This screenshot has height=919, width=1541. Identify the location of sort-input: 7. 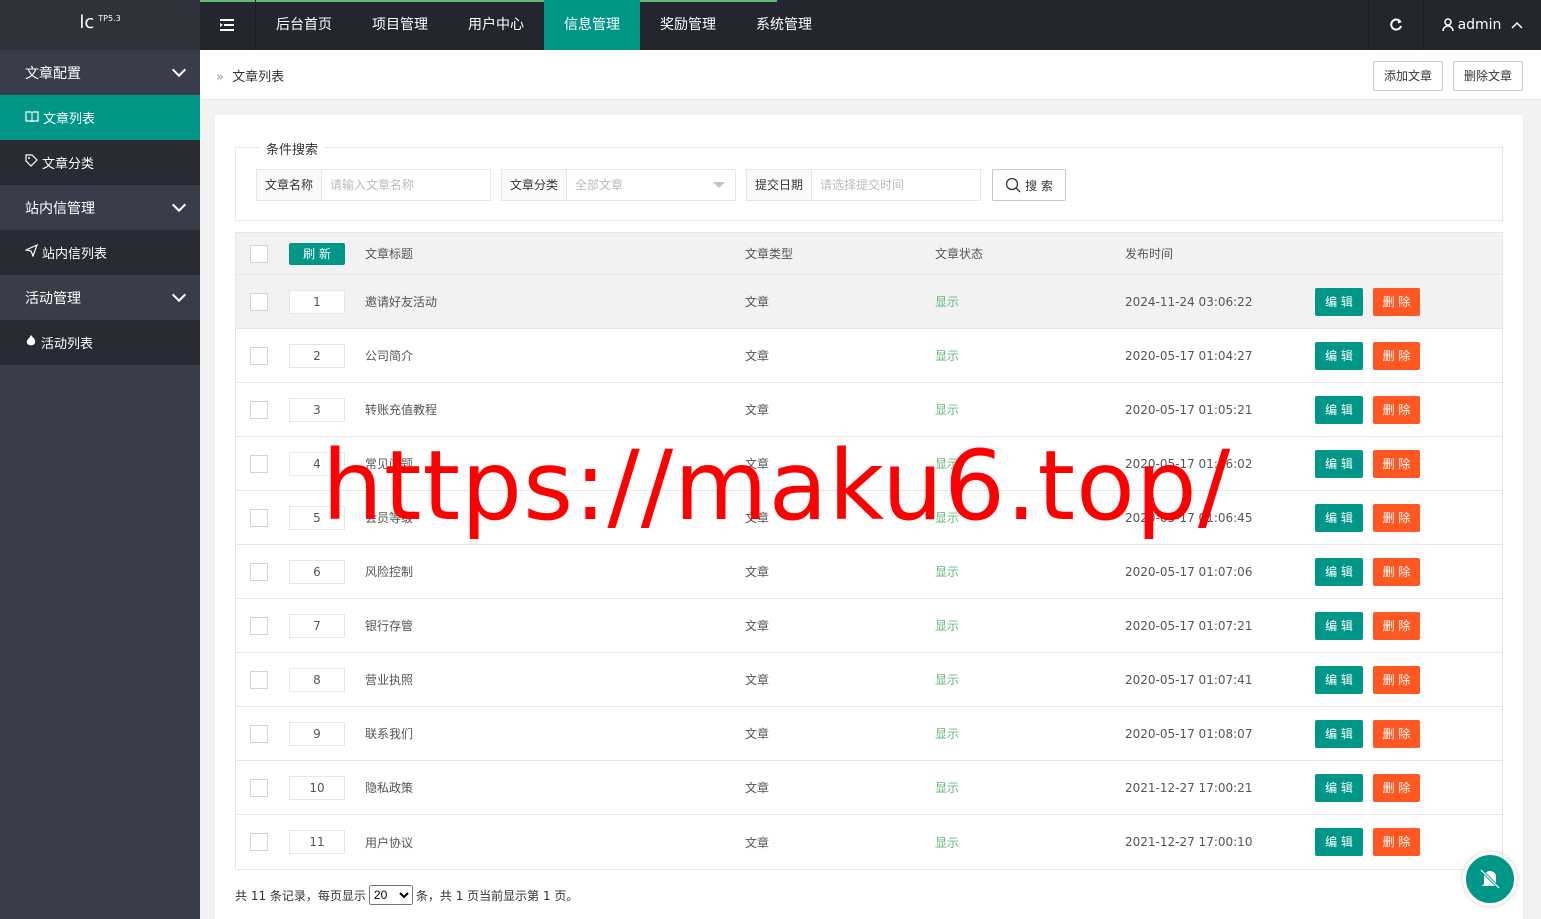
(317, 625).